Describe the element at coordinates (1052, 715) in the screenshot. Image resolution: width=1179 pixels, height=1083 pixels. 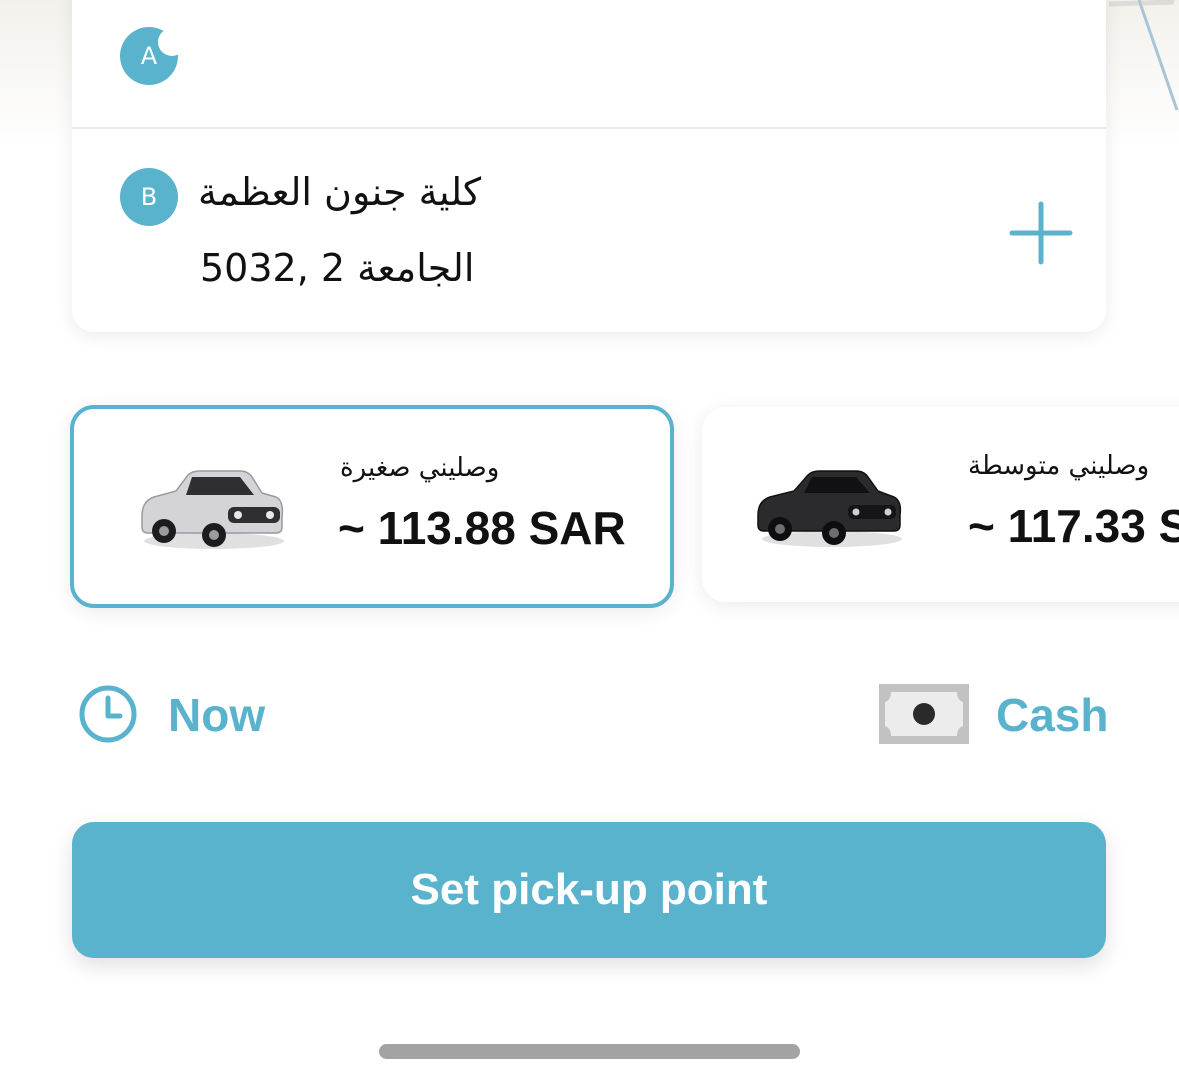
I see `payment-label: Cash` at that location.